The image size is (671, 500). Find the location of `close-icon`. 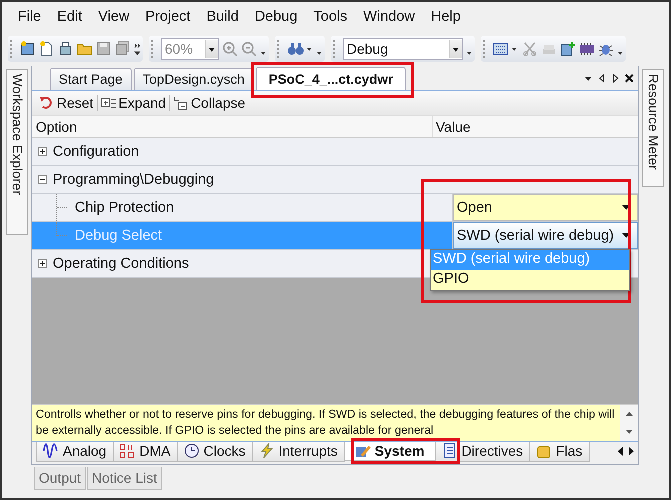

close-icon is located at coordinates (629, 78).